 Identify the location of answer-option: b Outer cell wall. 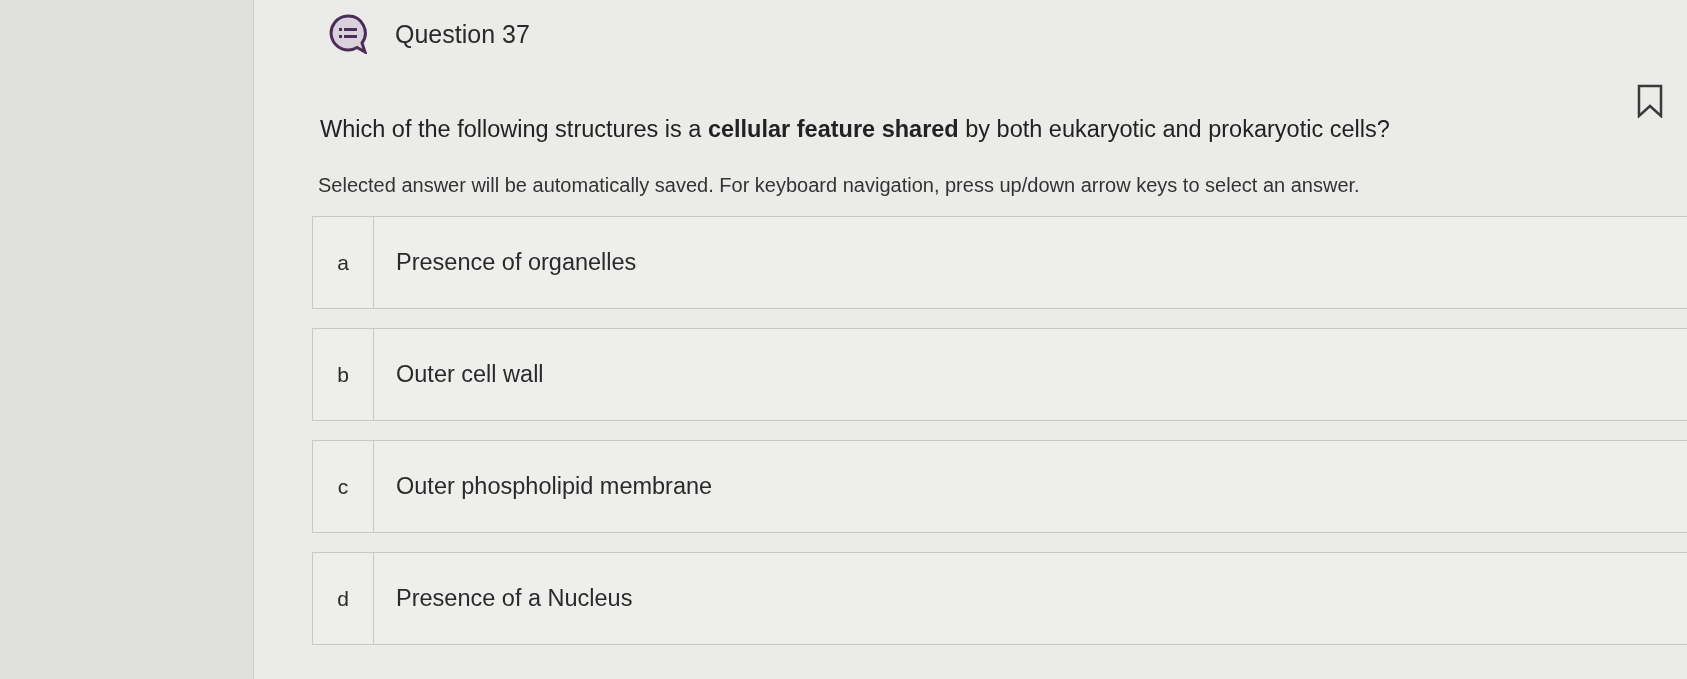
(999, 374).